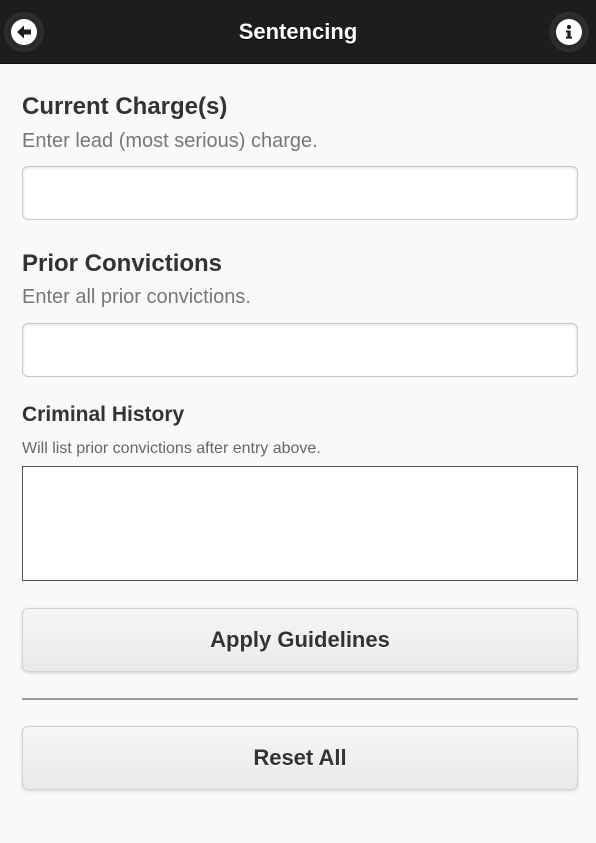  Describe the element at coordinates (300, 699) in the screenshot. I see `divider` at that location.